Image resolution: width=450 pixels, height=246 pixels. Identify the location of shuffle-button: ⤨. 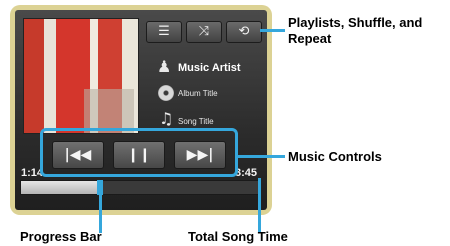
(204, 32).